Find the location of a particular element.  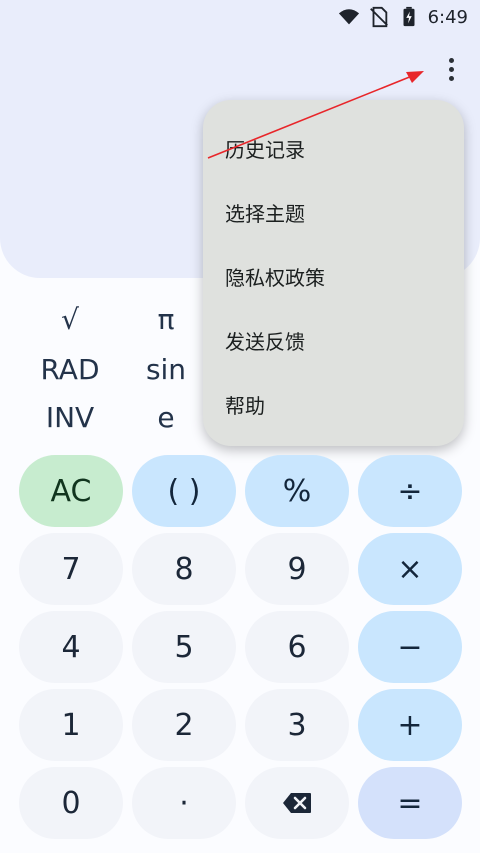

divide-button: ÷ is located at coordinates (410, 491).